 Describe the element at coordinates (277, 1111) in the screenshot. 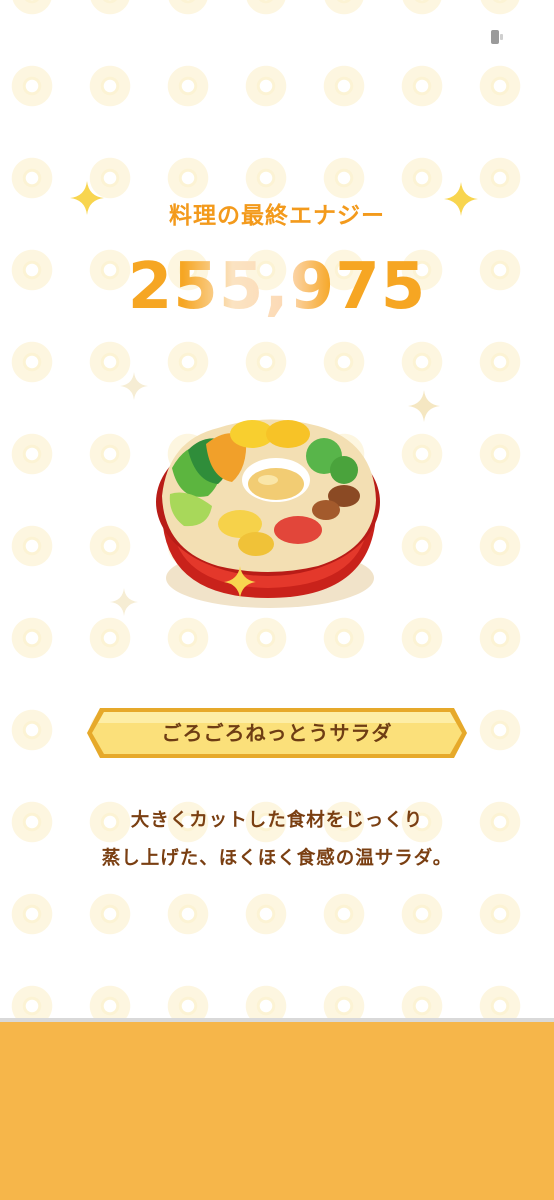

I see `bottom-panel` at that location.